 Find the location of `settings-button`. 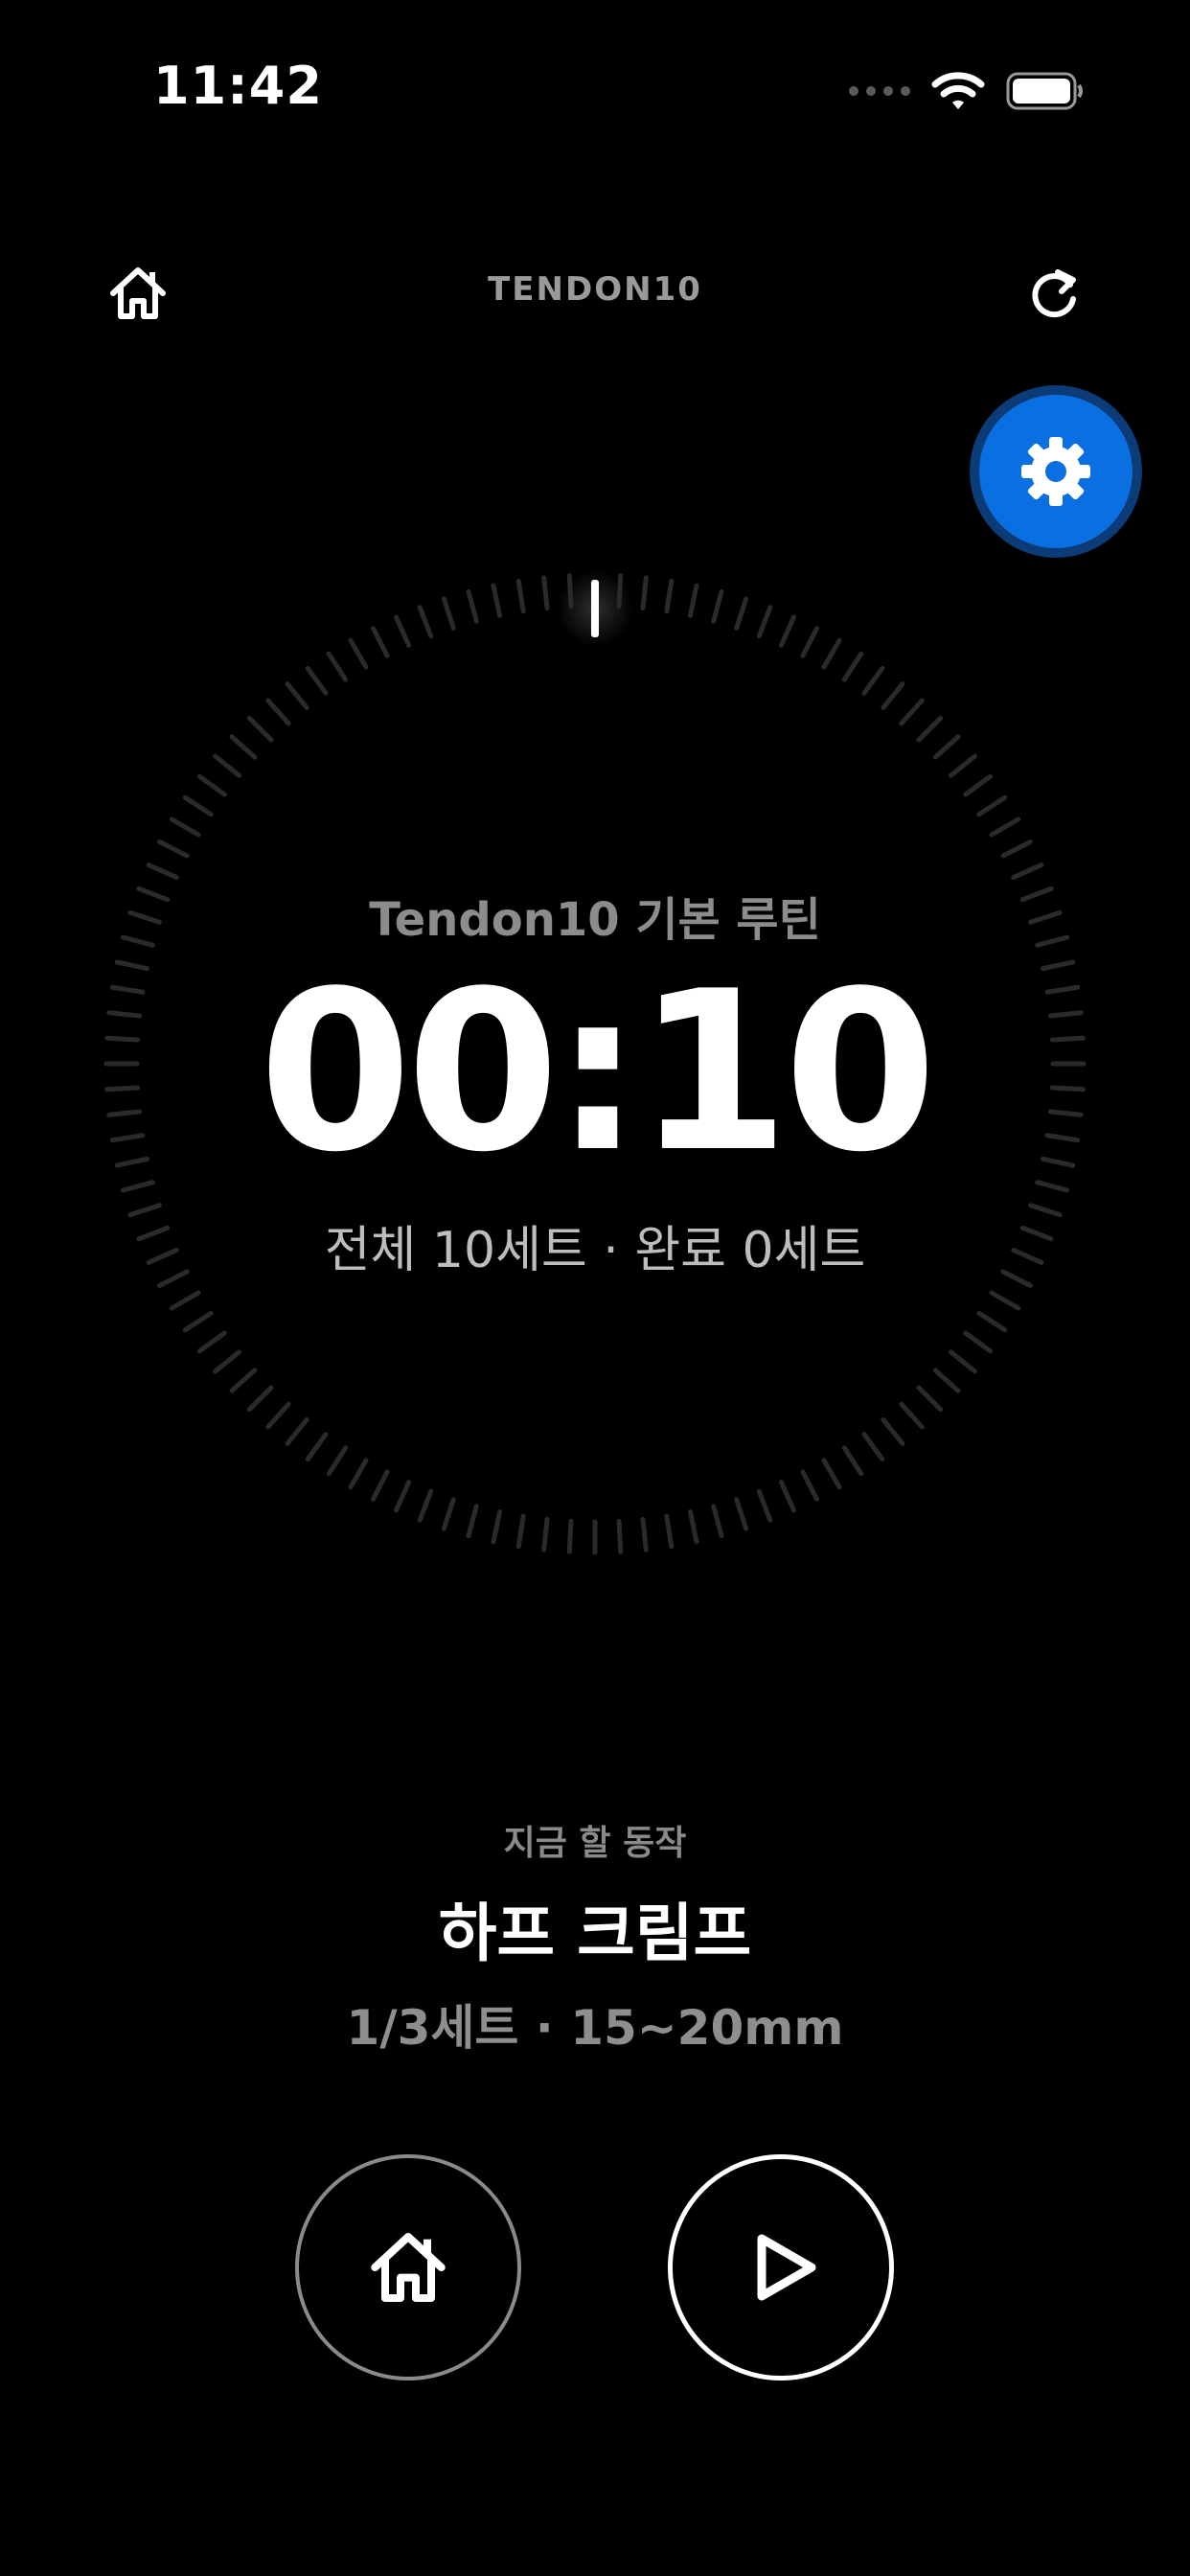

settings-button is located at coordinates (1056, 471).